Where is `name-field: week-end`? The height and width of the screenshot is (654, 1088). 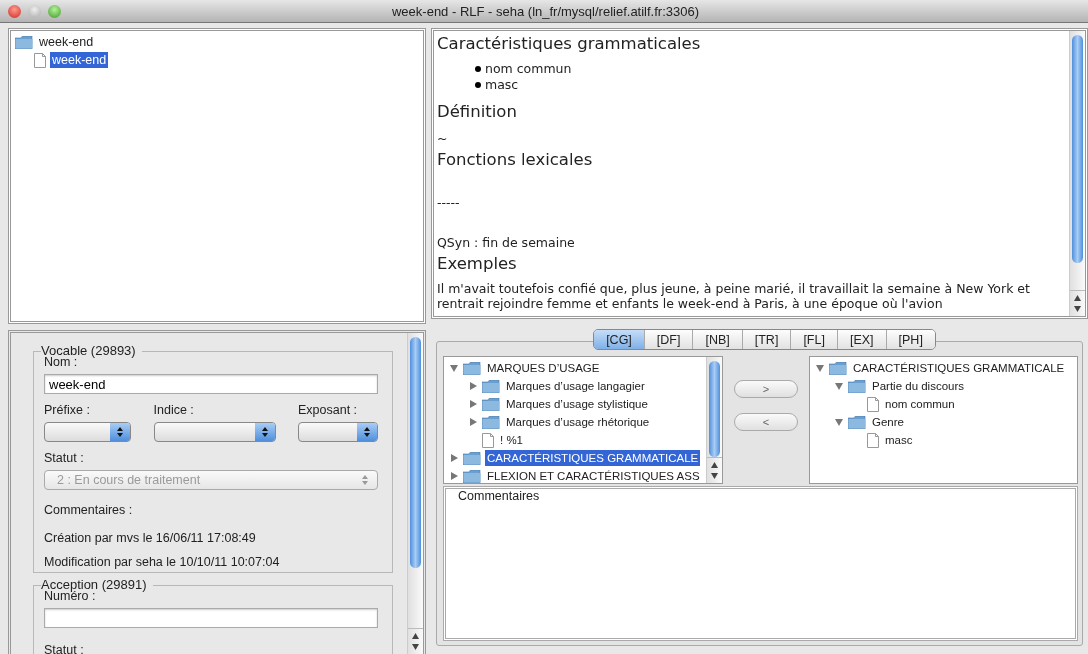 name-field: week-end is located at coordinates (211, 384).